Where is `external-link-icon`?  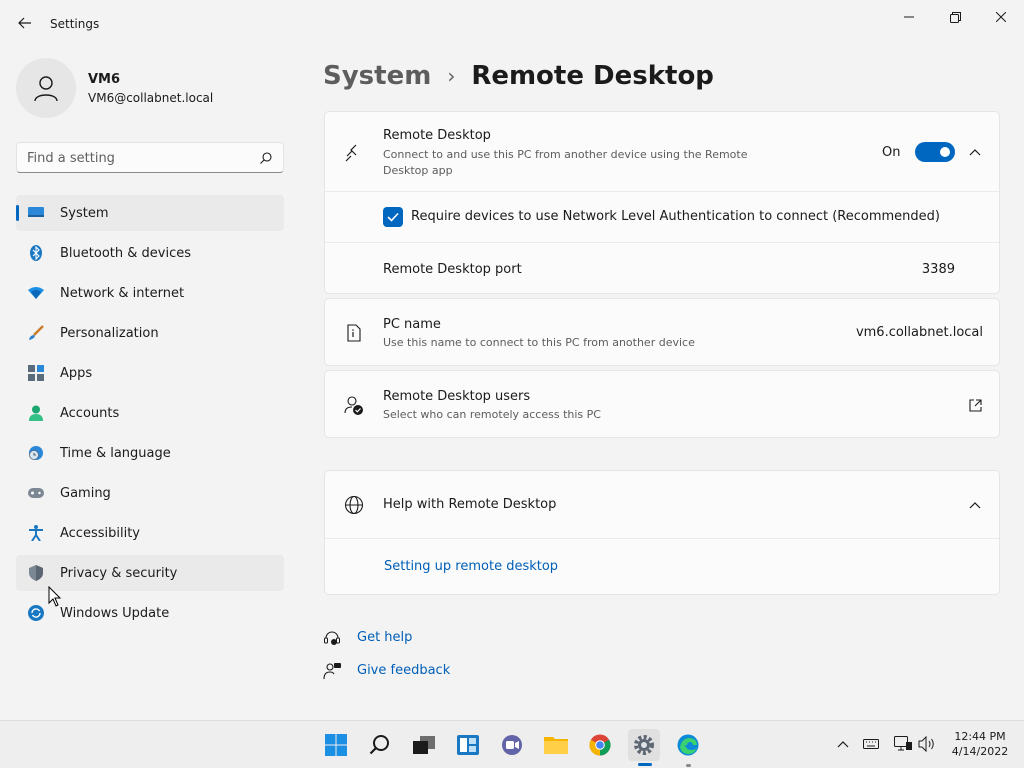 external-link-icon is located at coordinates (975, 405).